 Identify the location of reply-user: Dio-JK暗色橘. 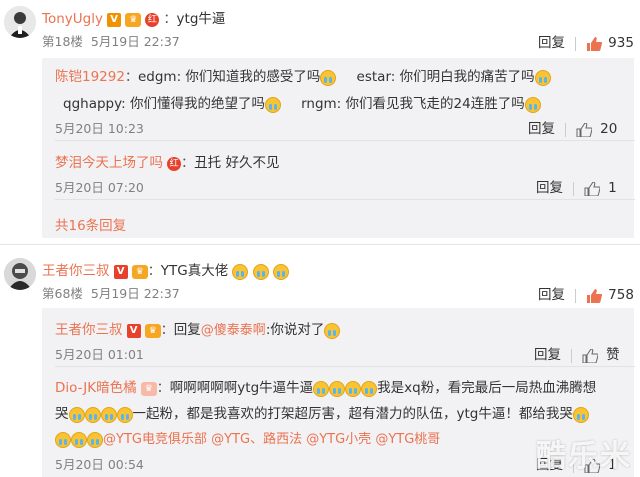
(96, 388).